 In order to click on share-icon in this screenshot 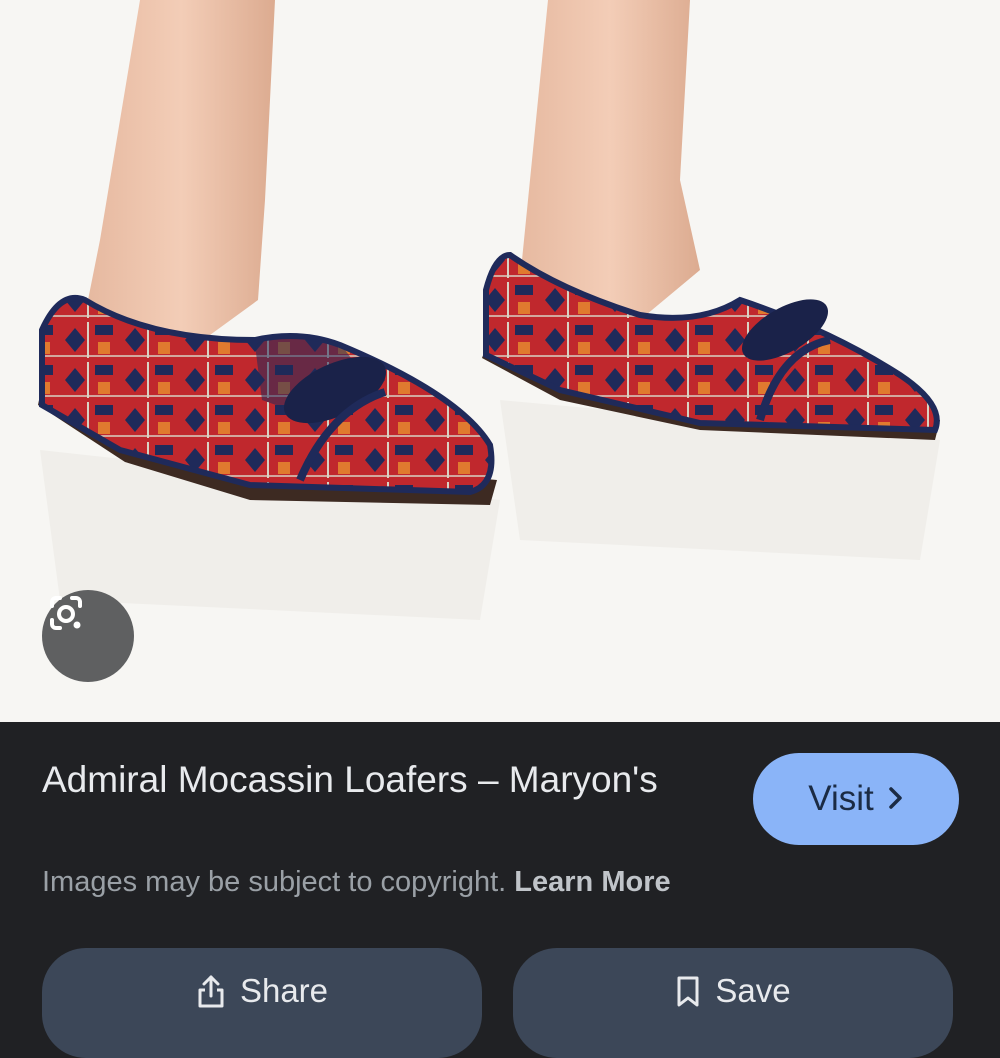, I will do `click(211, 991)`.